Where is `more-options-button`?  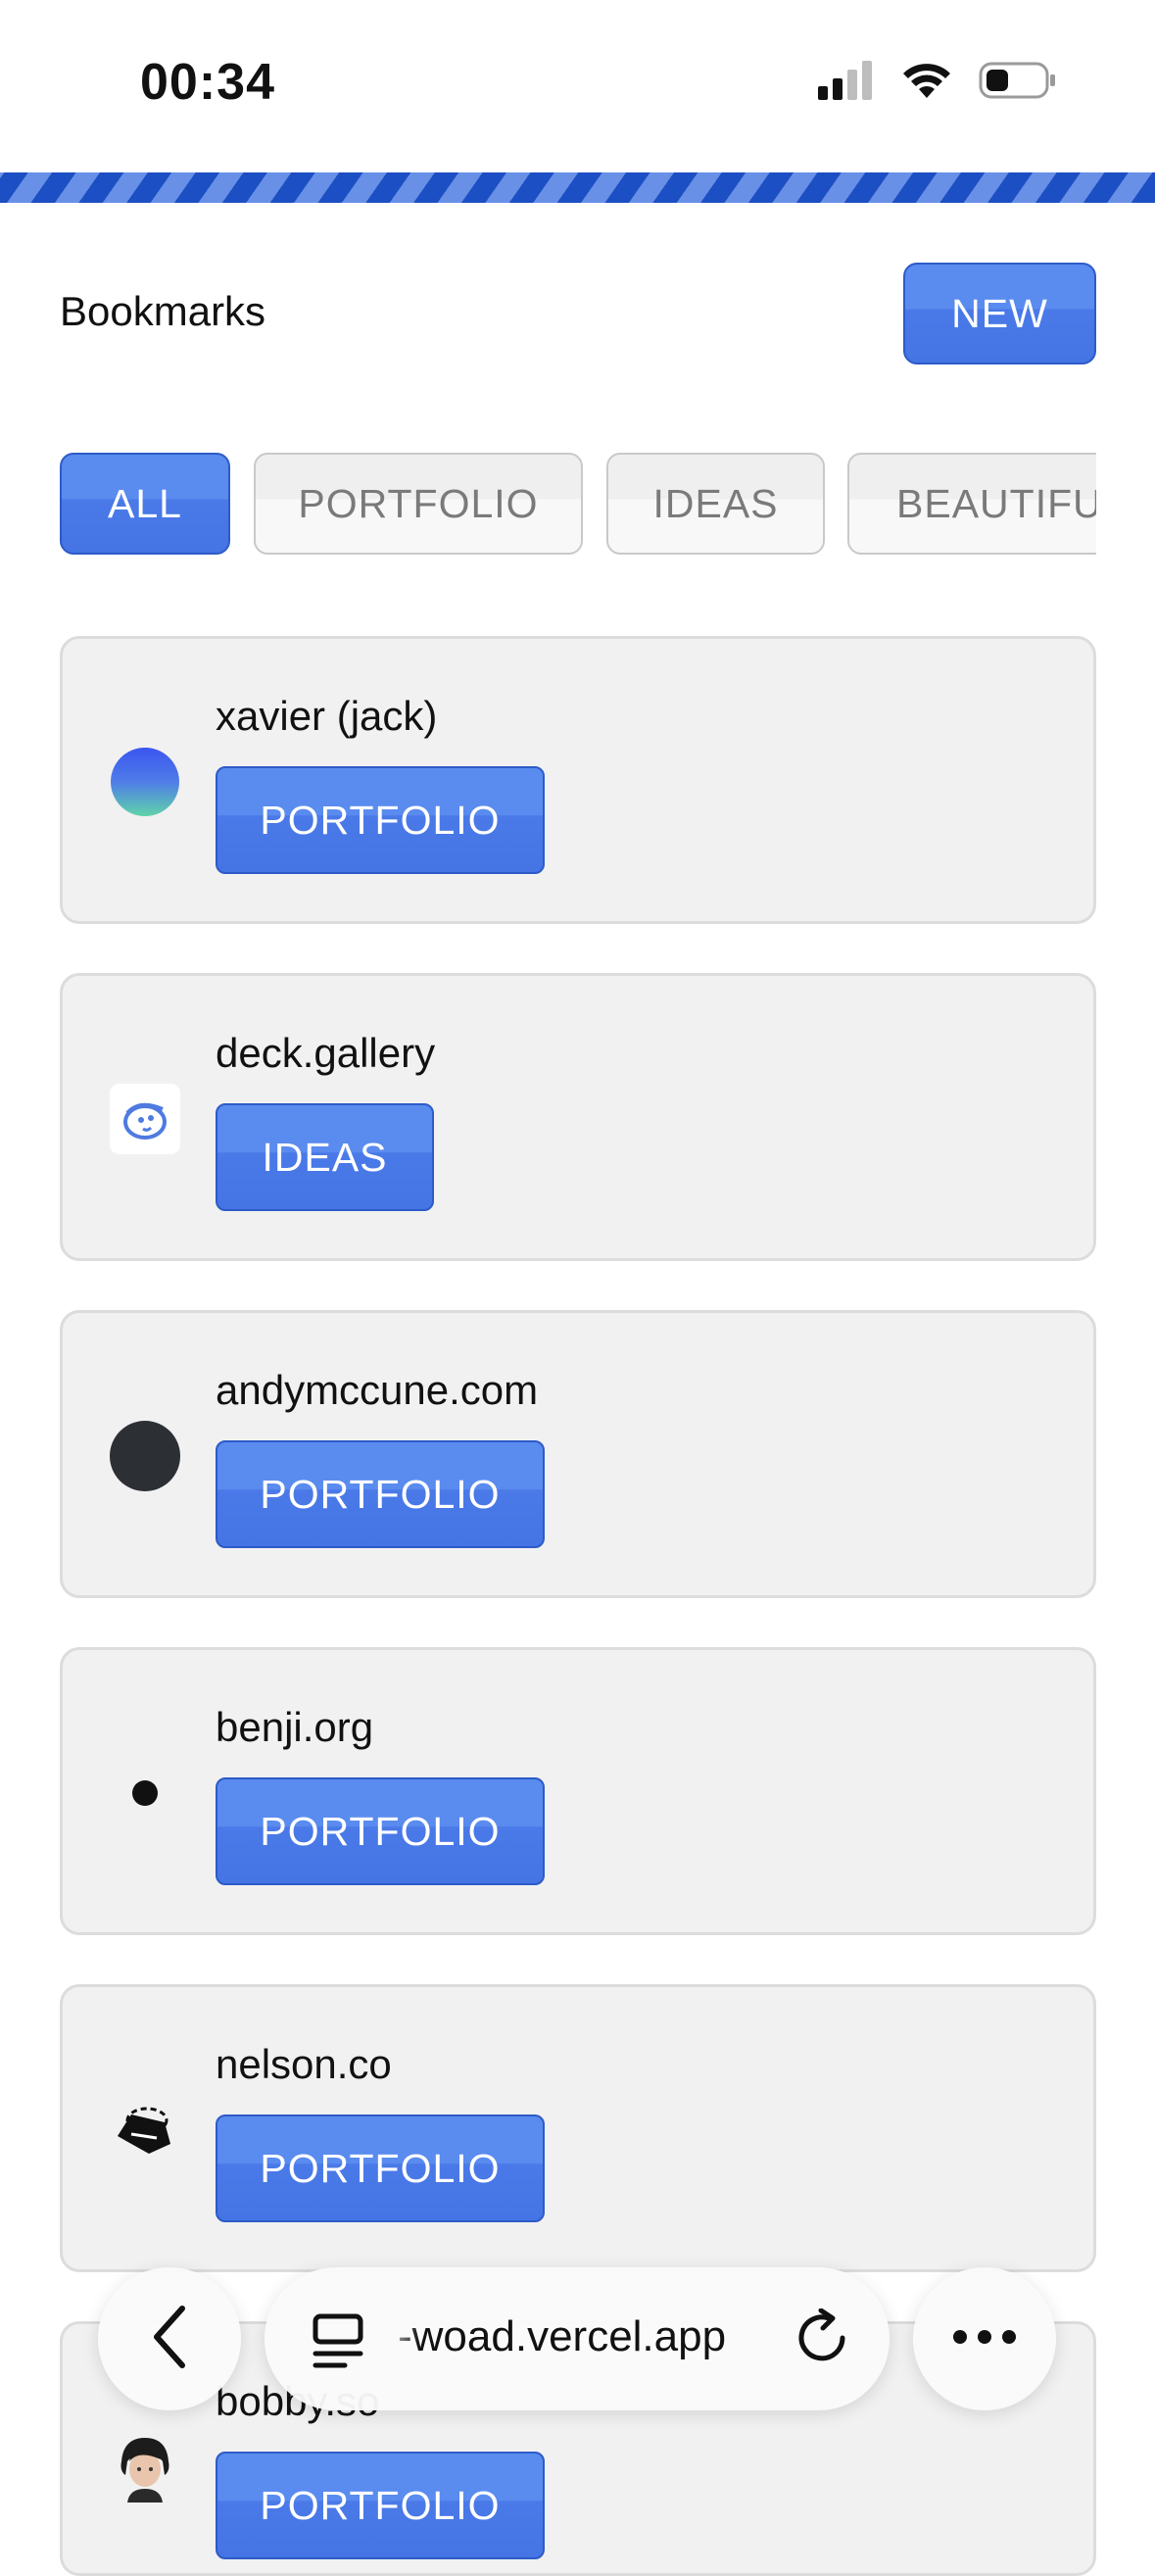 more-options-button is located at coordinates (985, 2338).